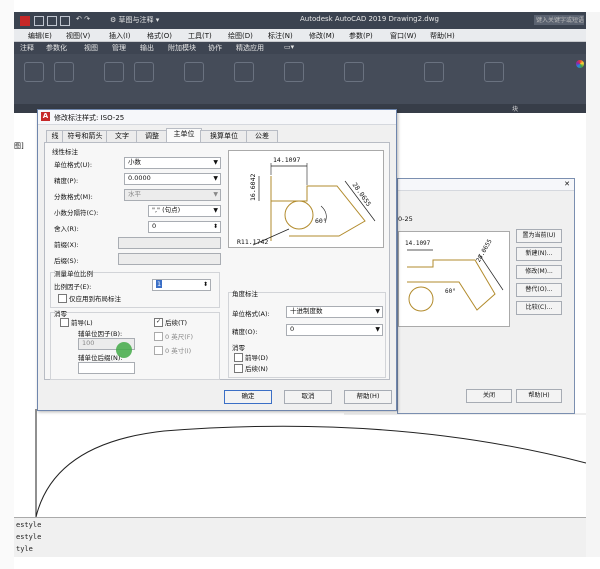 This screenshot has width=600, height=569. I want to click on menu-item: 帮助(H), so click(442, 36).